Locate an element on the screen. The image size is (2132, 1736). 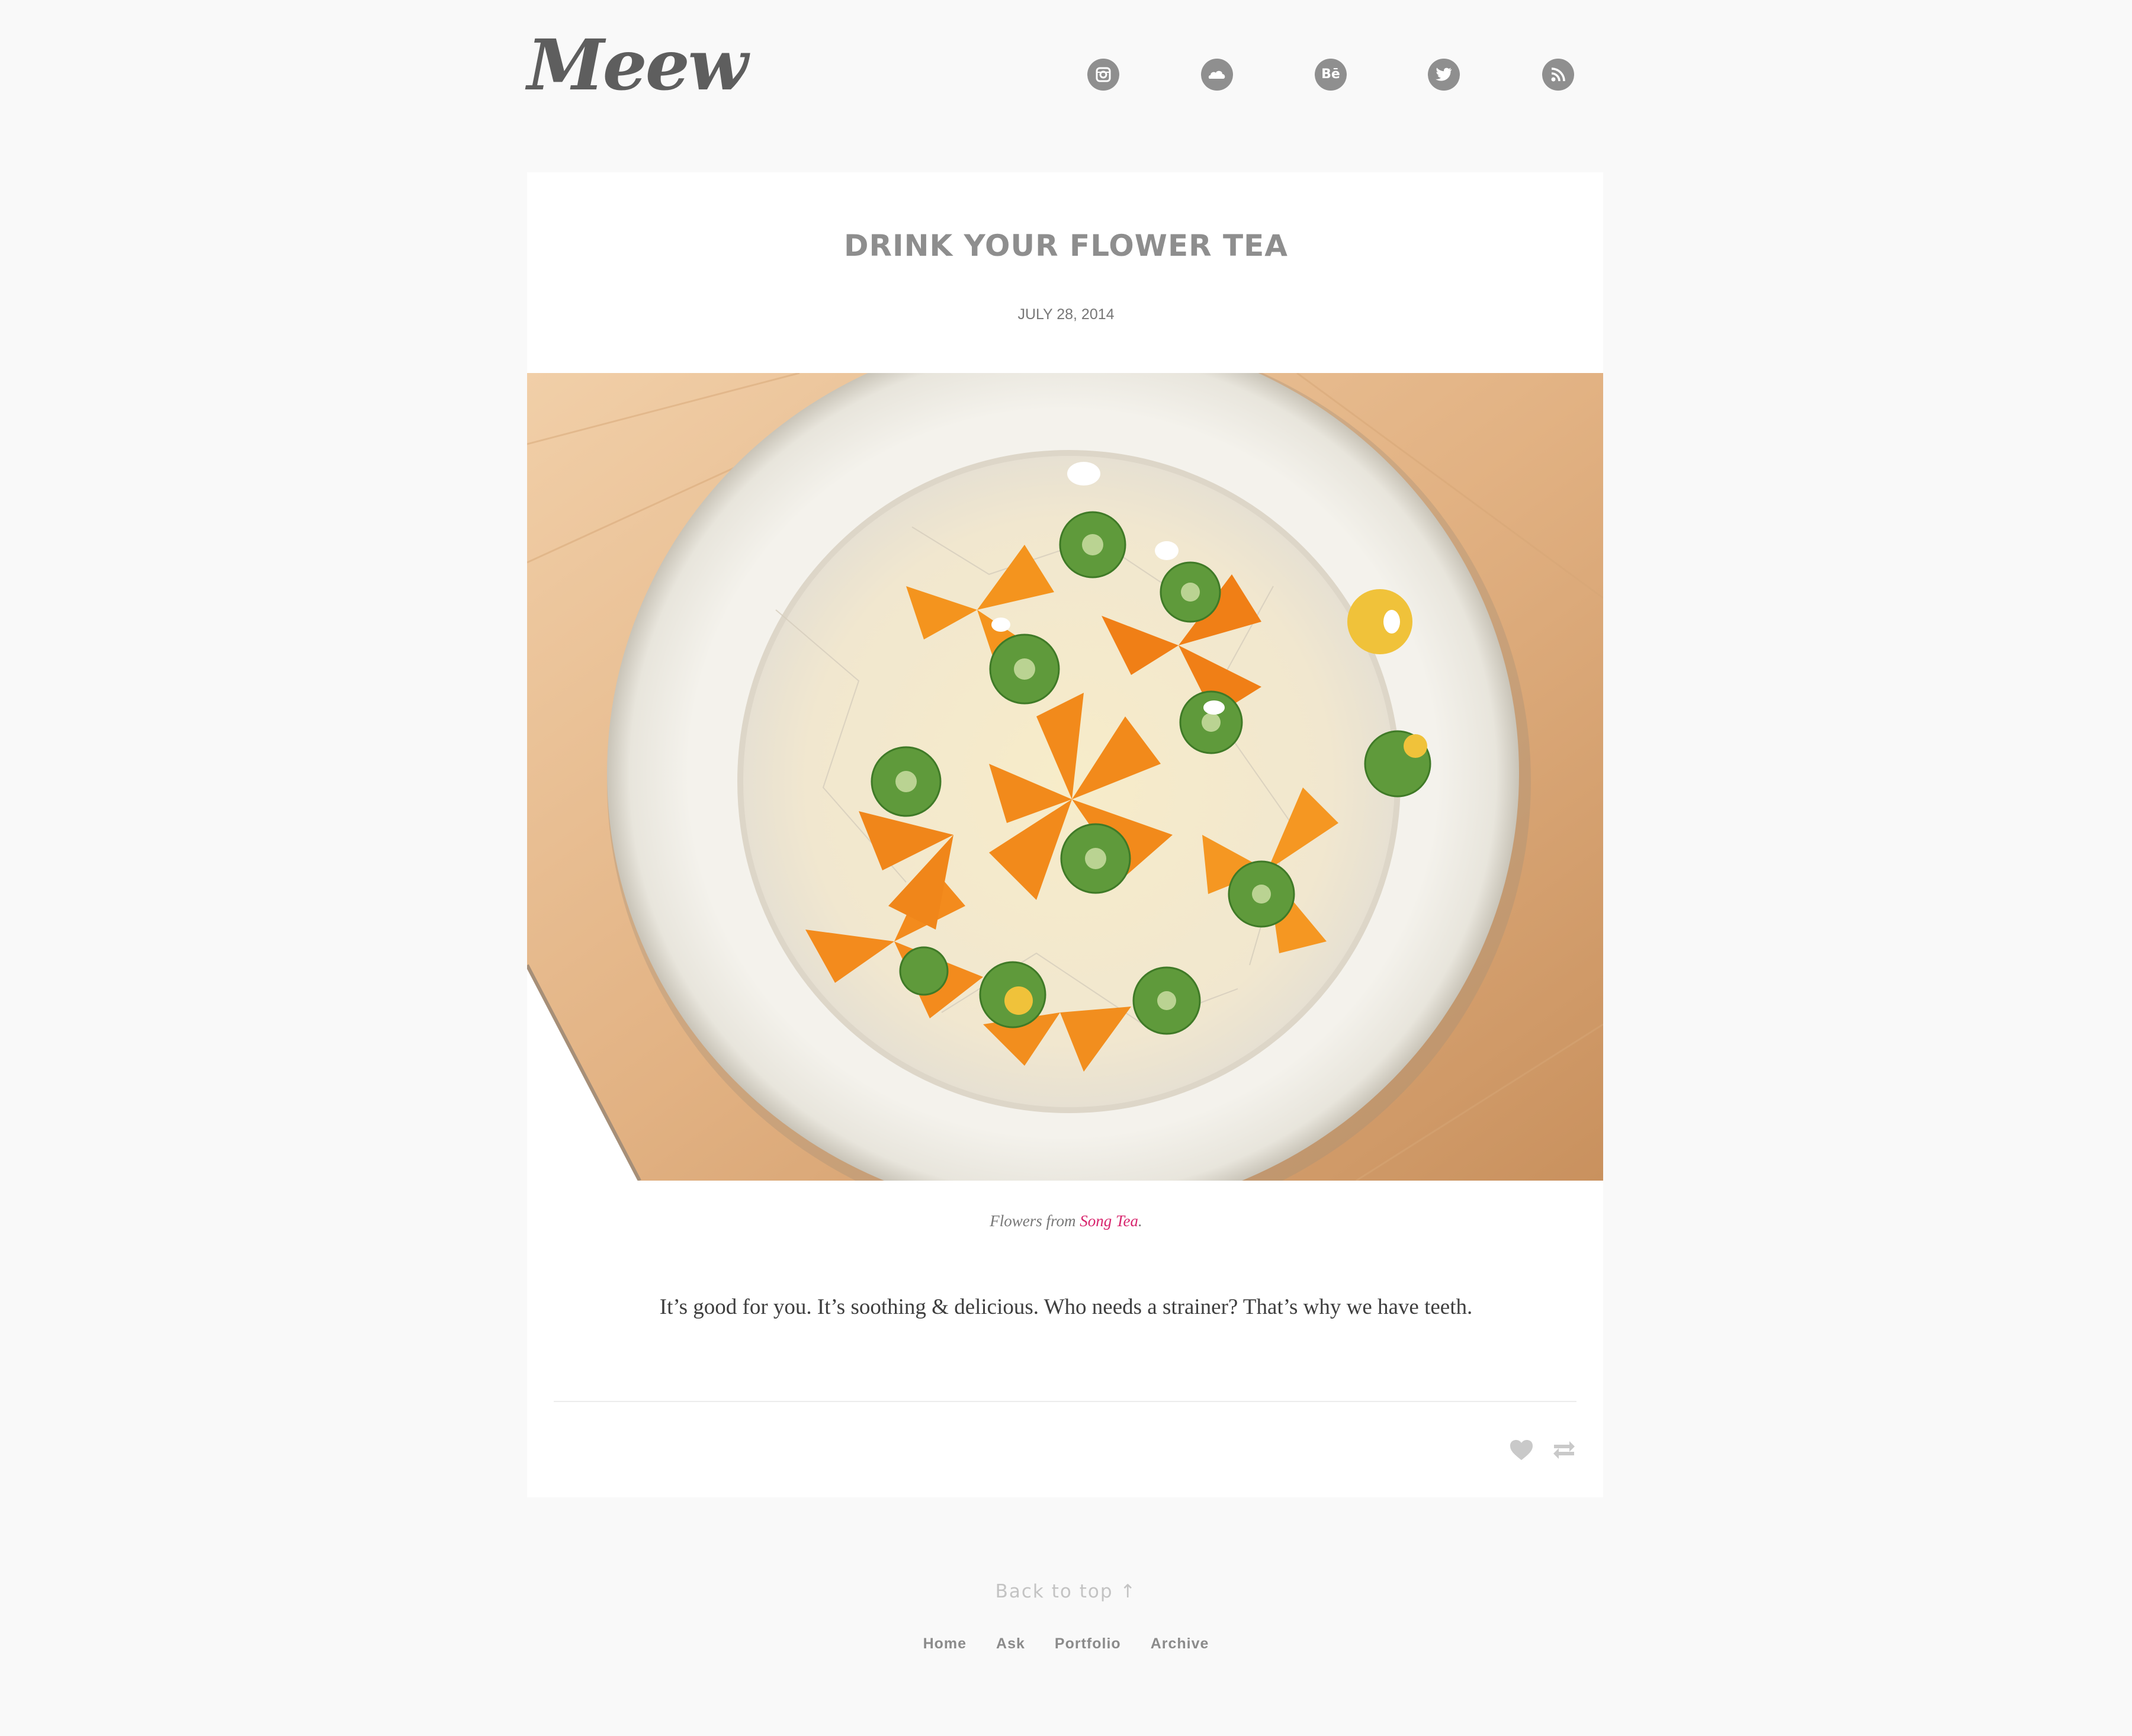
arrow-up-icon: ↑ is located at coordinates (1128, 1592).